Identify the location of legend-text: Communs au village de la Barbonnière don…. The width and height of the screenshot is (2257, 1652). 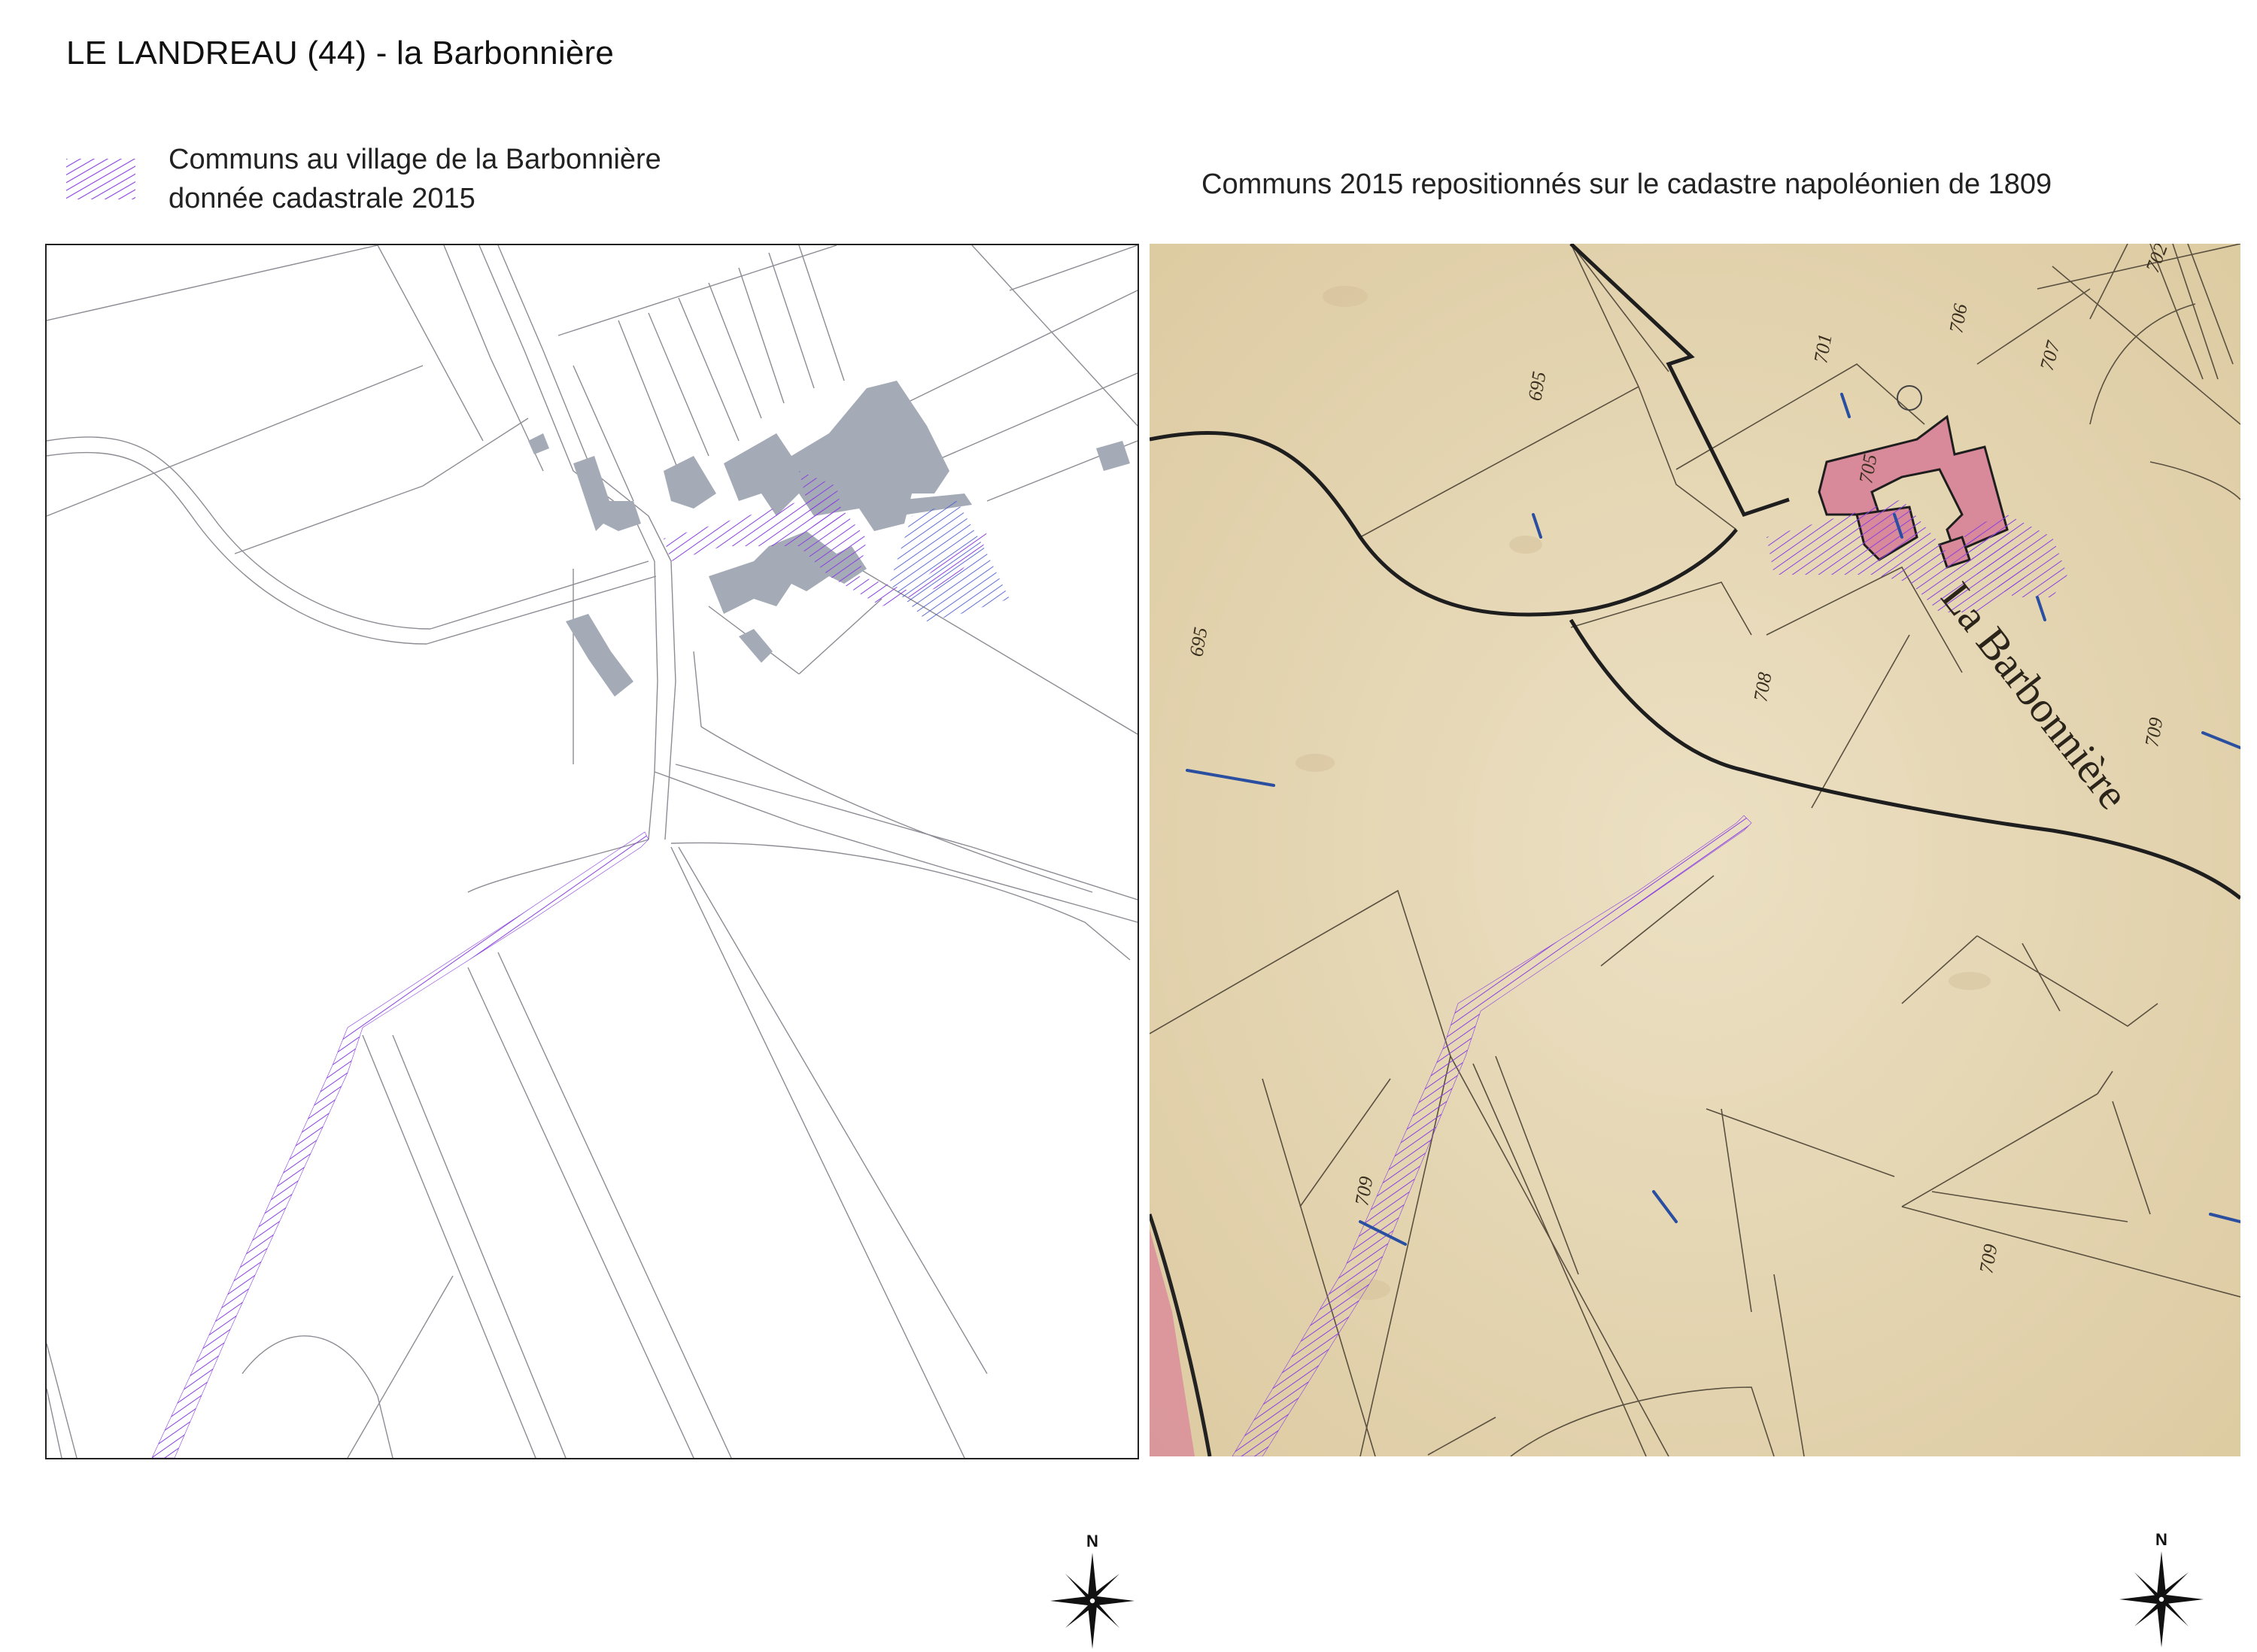
(415, 179).